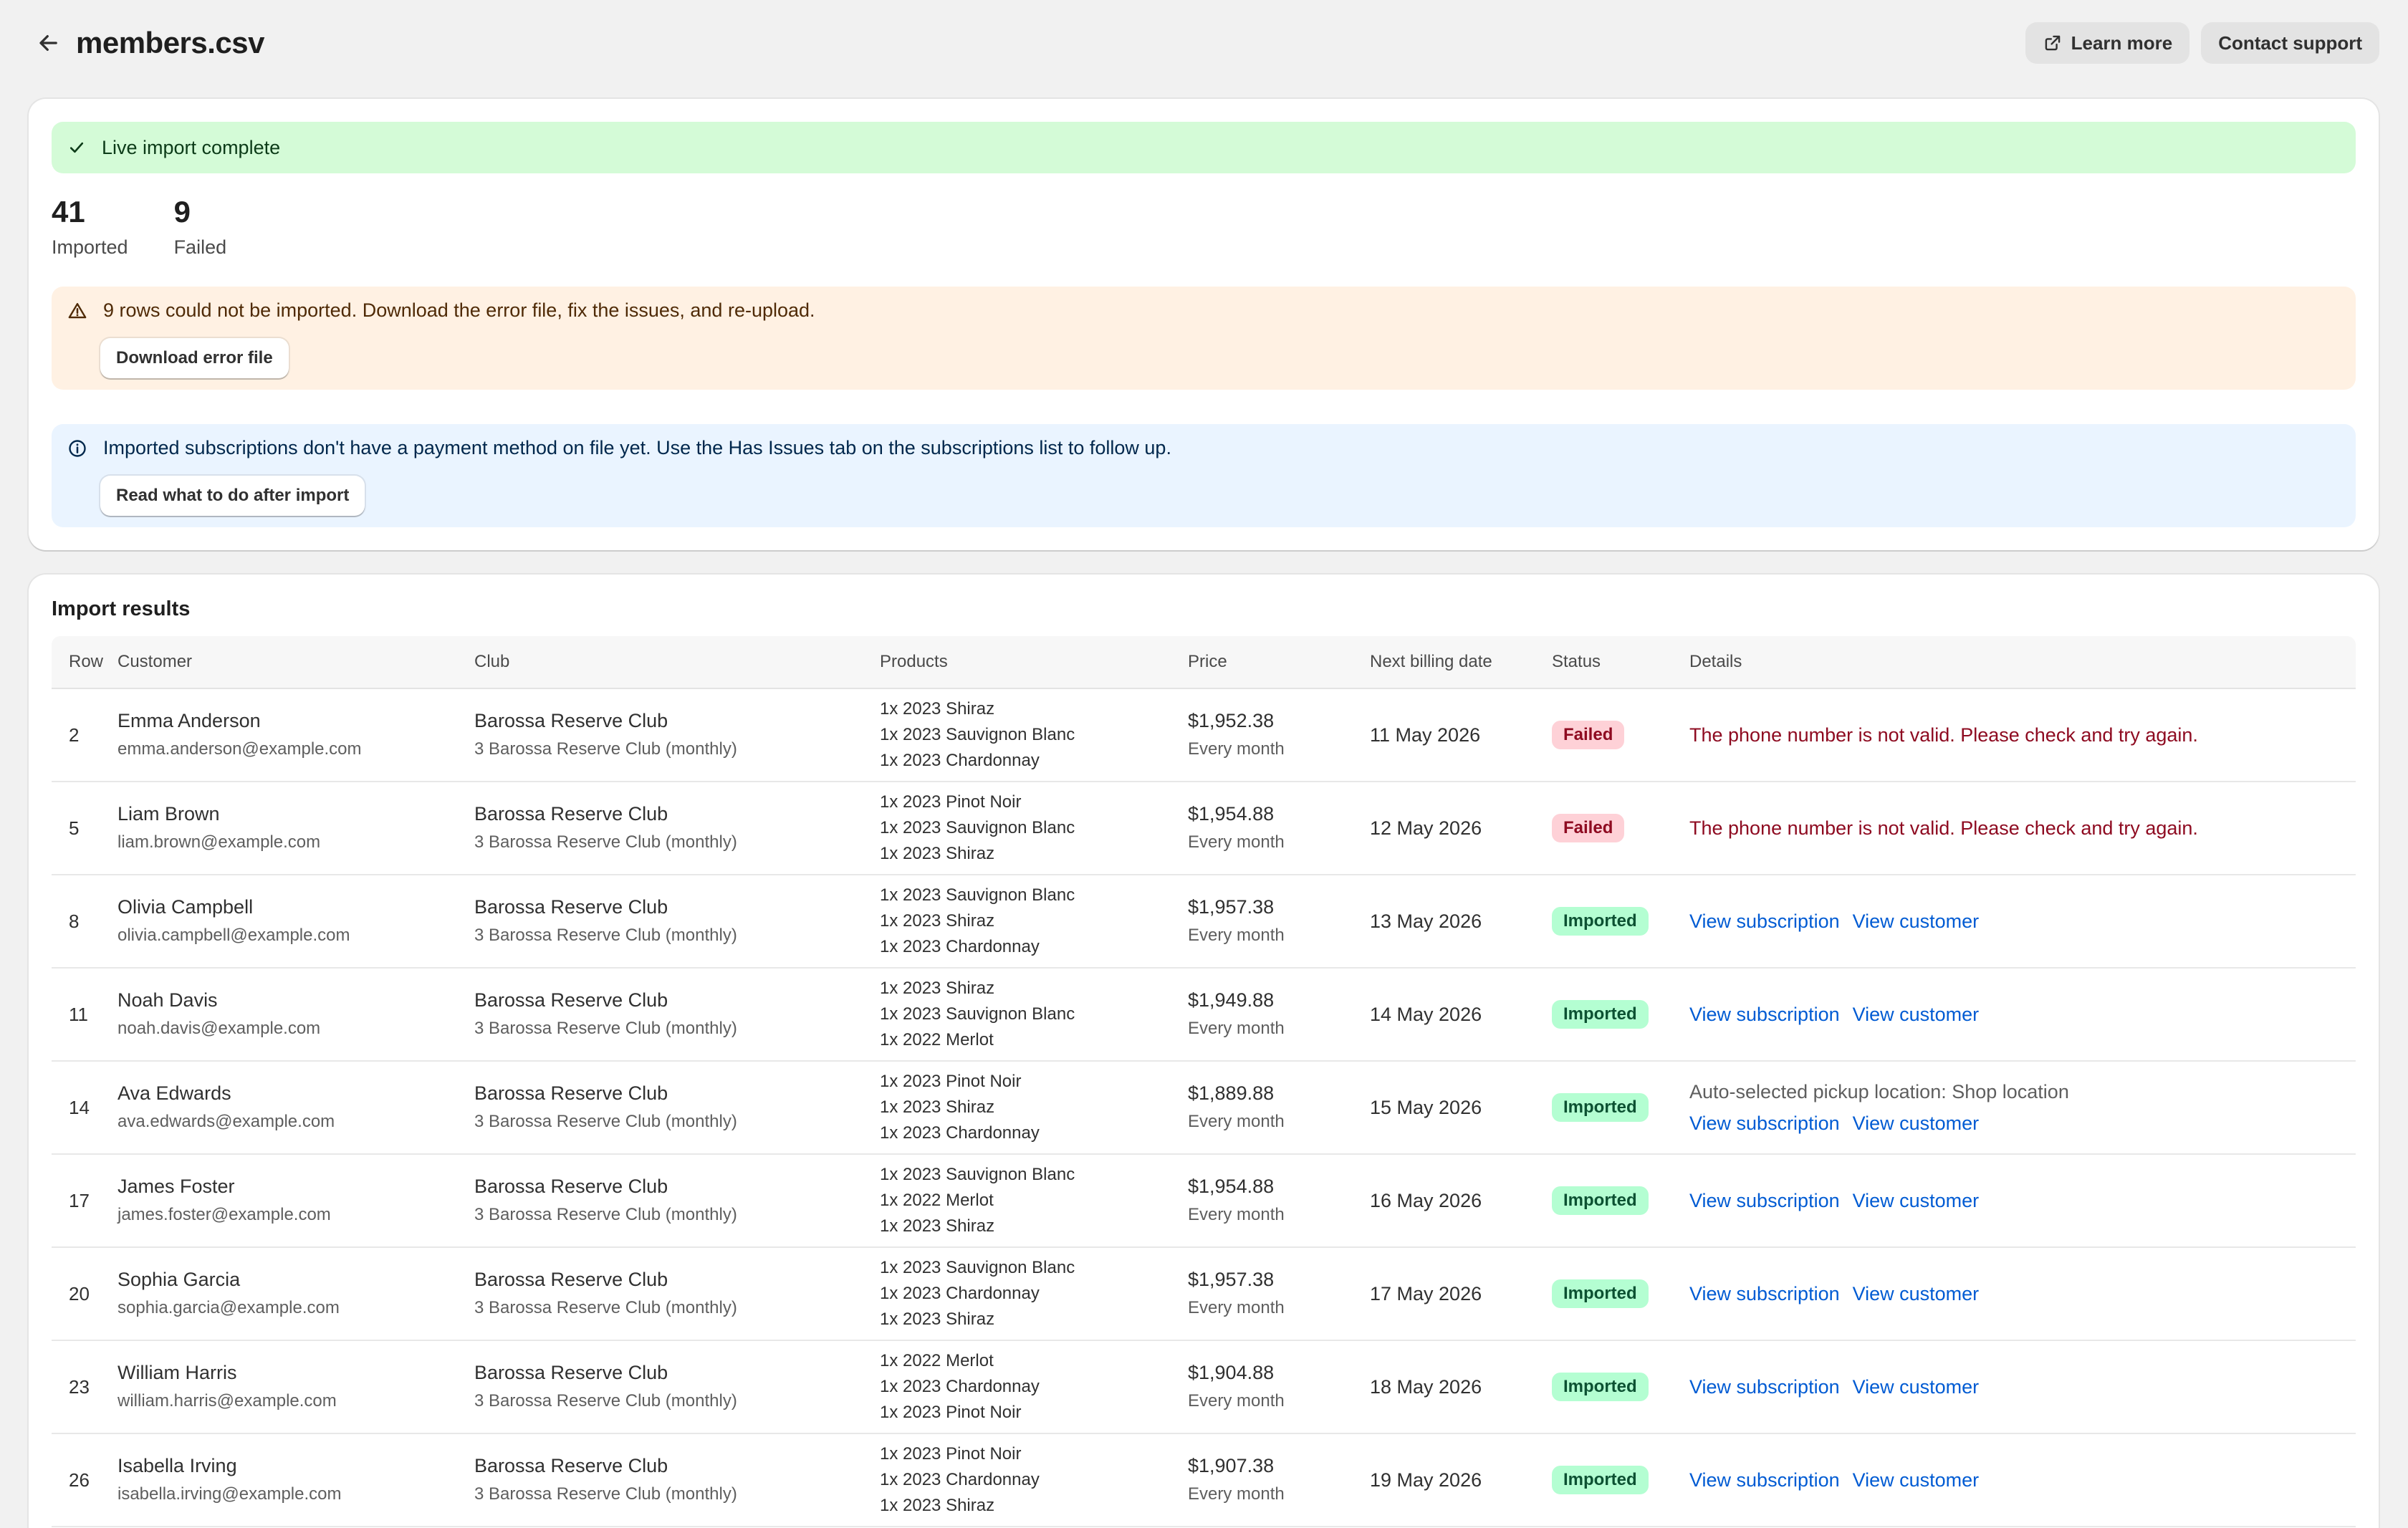 Image resolution: width=2408 pixels, height=1528 pixels. I want to click on column-header-products: Products, so click(914, 661).